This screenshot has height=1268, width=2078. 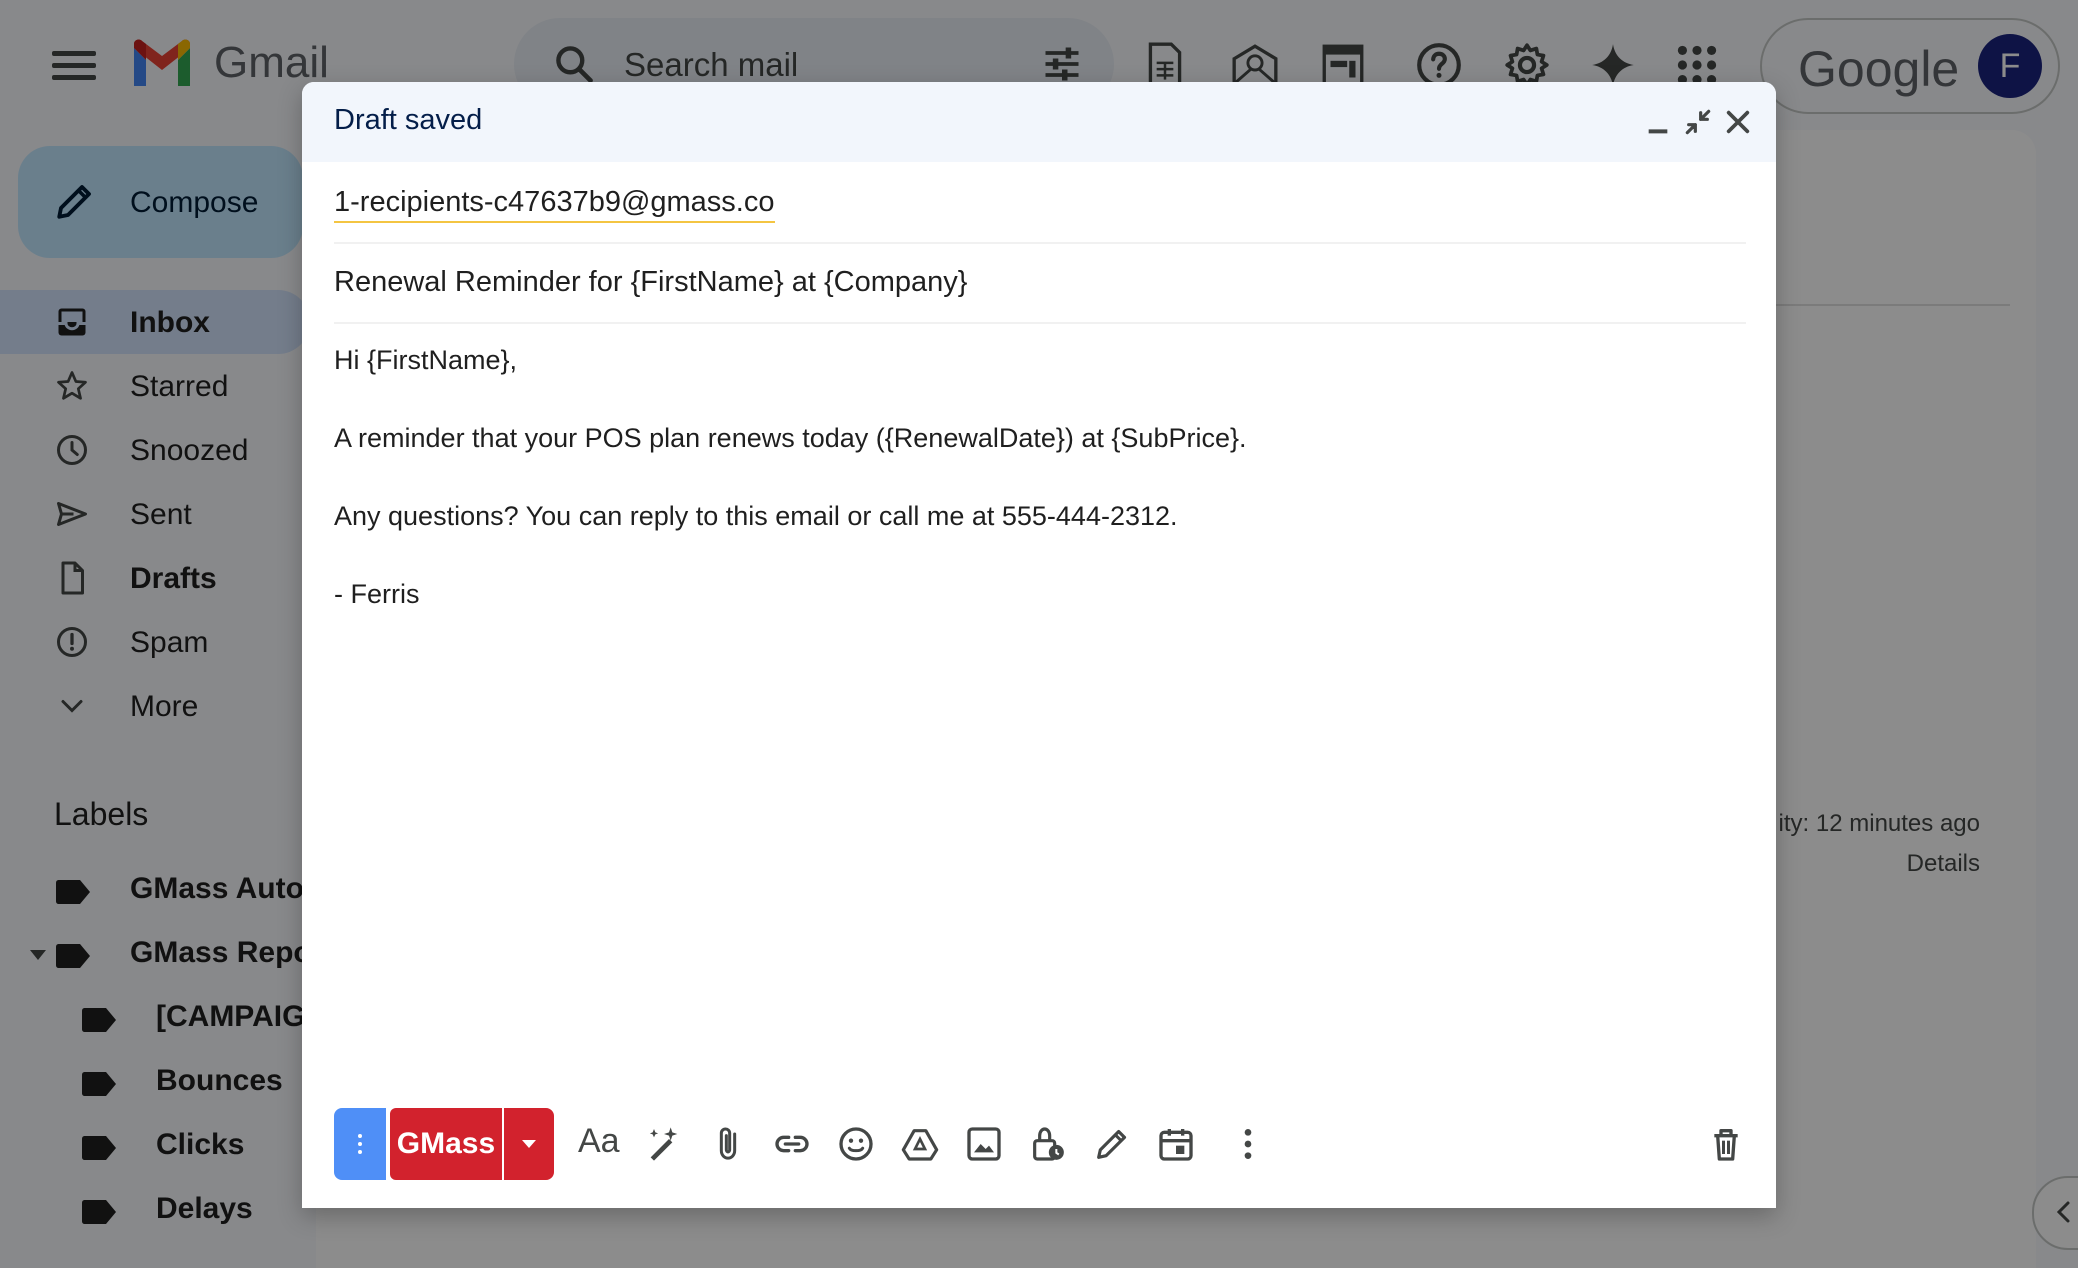 I want to click on caret-down-icon, so click(x=529, y=1144).